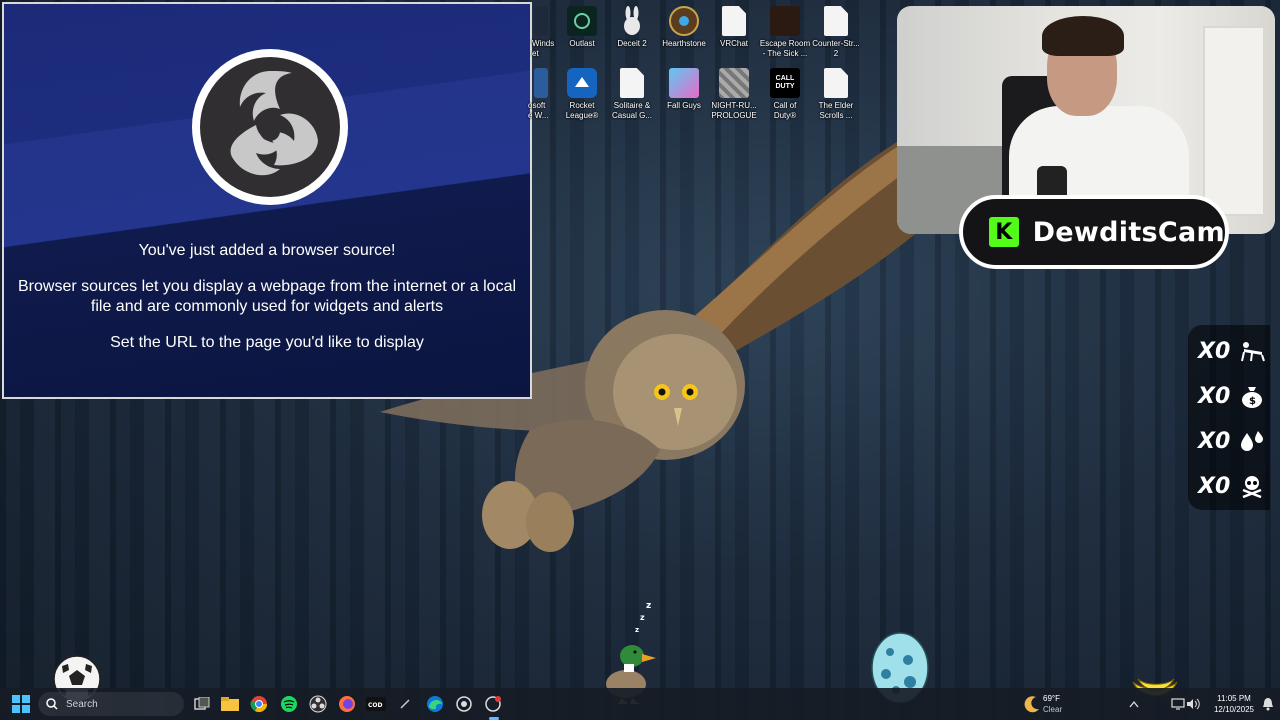 The height and width of the screenshot is (720, 1280). What do you see at coordinates (1134, 704) in the screenshot?
I see `chevron-up-icon` at bounding box center [1134, 704].